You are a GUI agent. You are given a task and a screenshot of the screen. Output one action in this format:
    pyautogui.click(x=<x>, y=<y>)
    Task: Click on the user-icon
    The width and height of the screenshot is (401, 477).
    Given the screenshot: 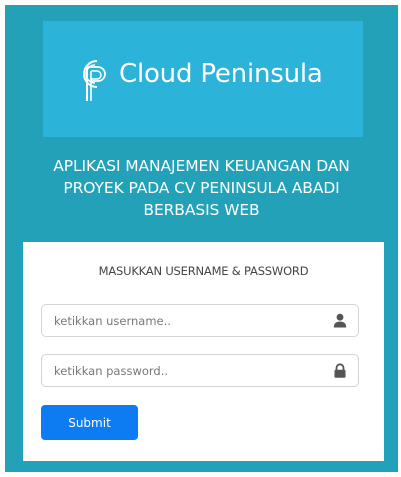 What is the action you would take?
    pyautogui.click(x=340, y=320)
    